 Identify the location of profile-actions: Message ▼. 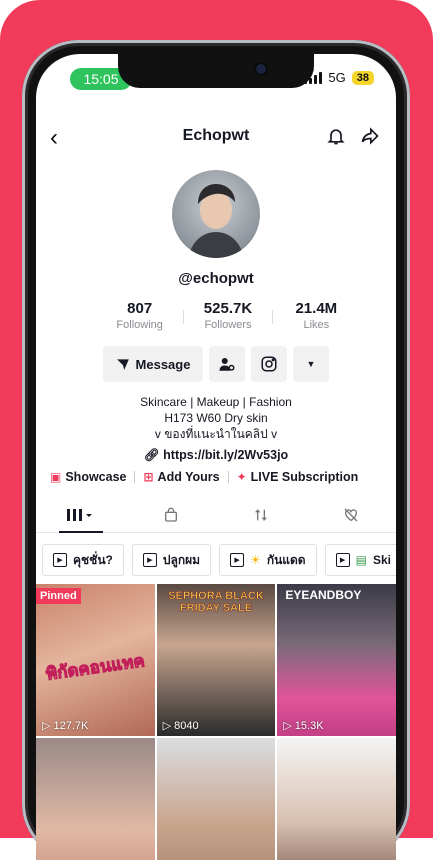
(216, 364).